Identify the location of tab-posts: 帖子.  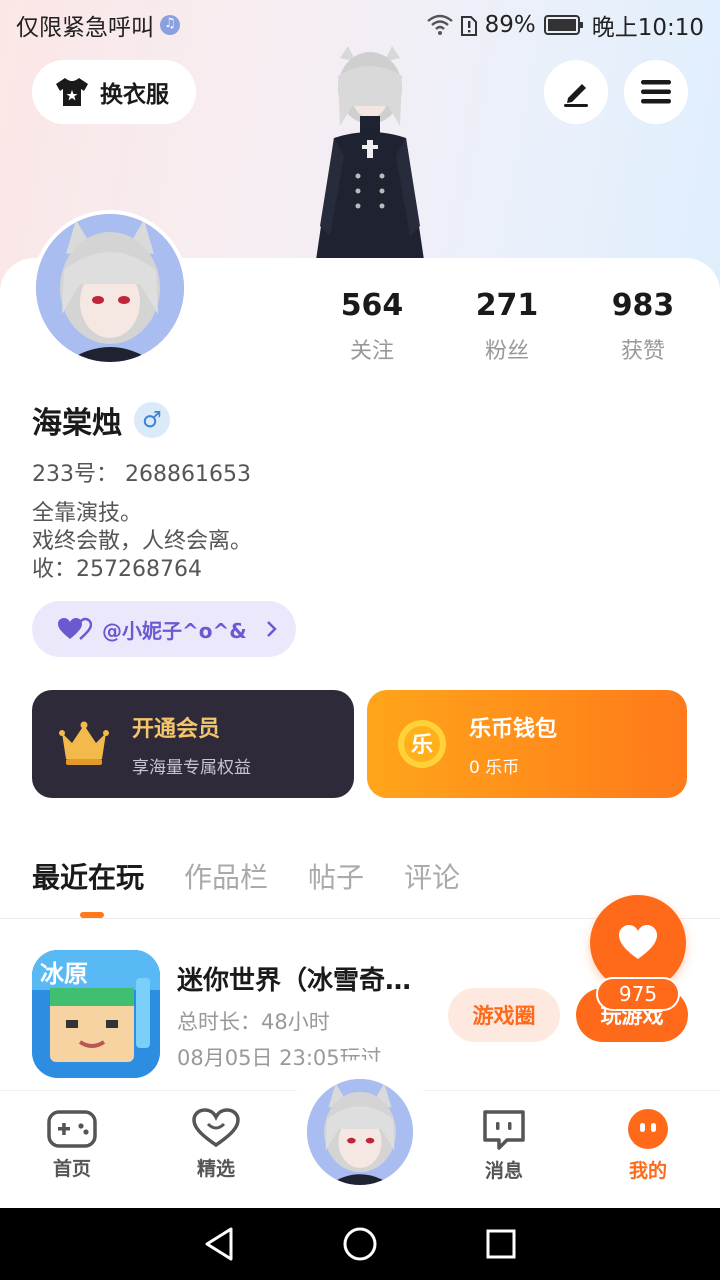
(336, 876).